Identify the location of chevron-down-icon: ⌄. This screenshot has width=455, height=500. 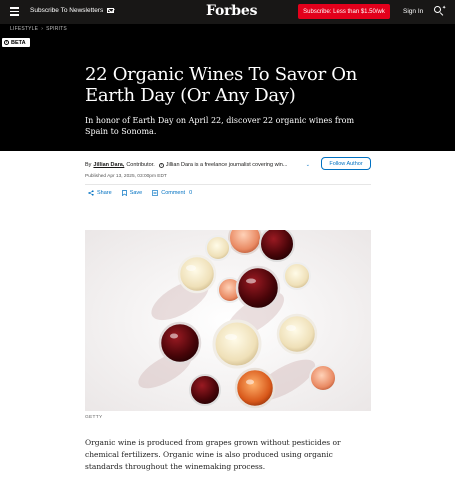
(308, 165).